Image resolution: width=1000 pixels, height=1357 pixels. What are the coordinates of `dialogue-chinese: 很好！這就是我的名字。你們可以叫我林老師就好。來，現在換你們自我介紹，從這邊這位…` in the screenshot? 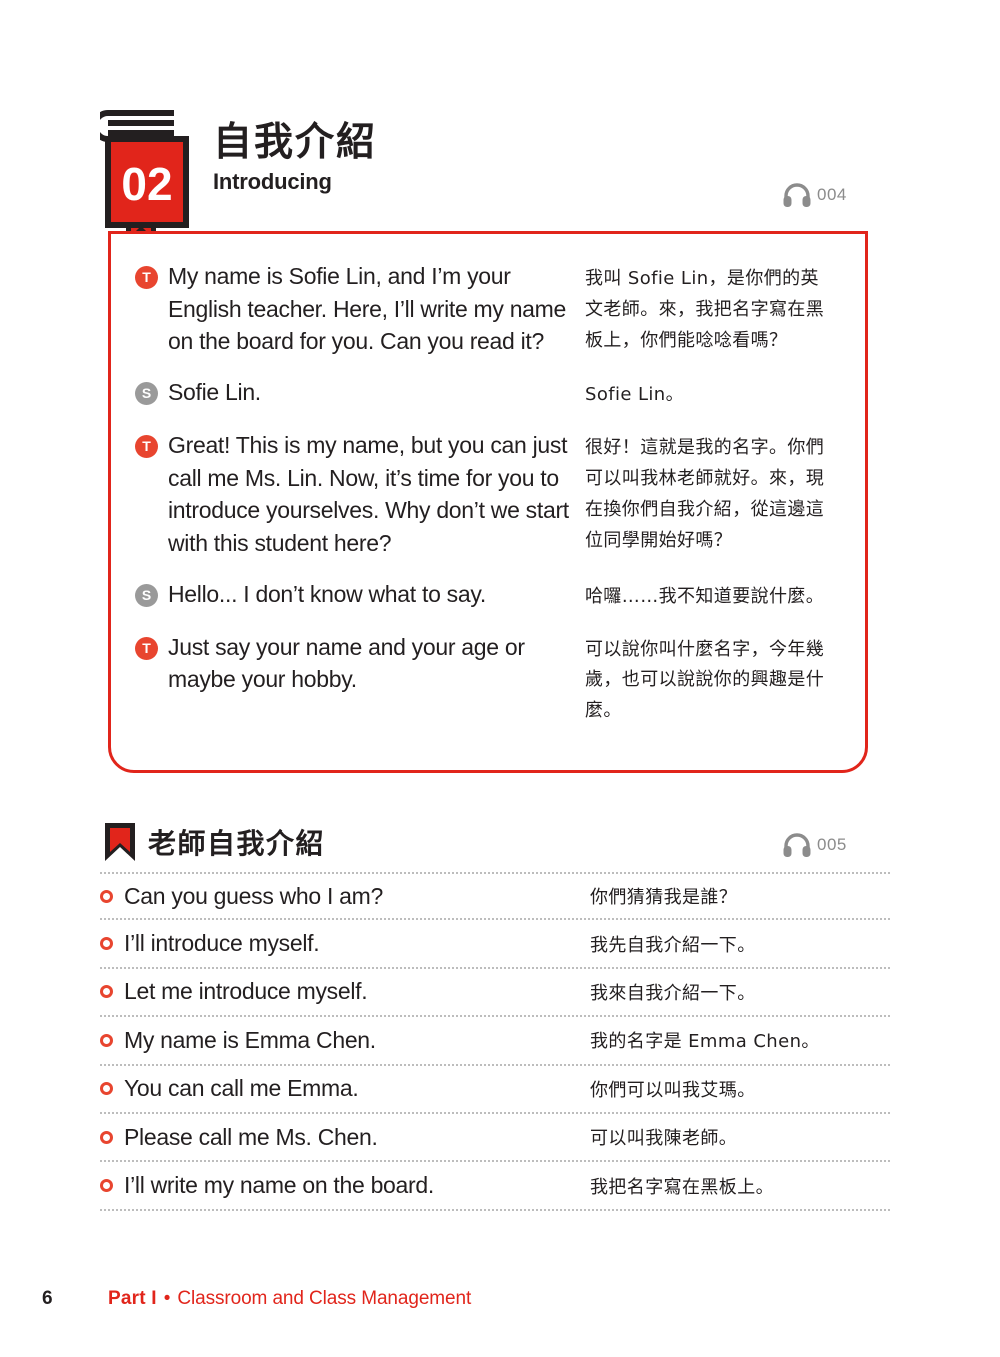 It's located at (705, 493).